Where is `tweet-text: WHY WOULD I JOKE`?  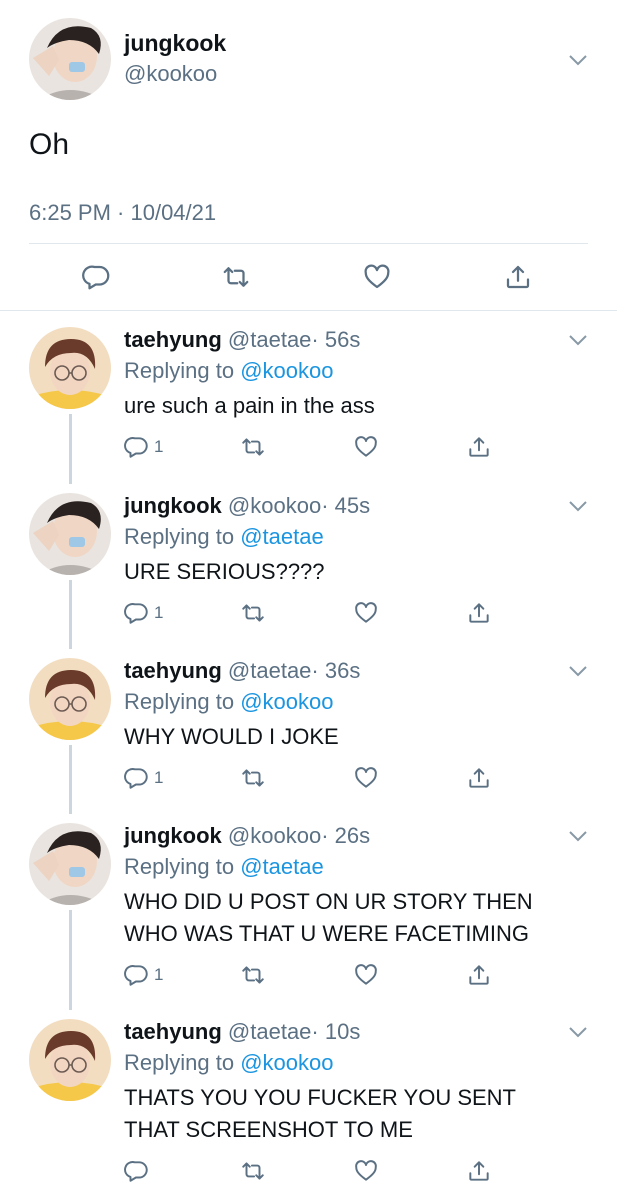 tweet-text: WHY WOULD I JOKE is located at coordinates (359, 737).